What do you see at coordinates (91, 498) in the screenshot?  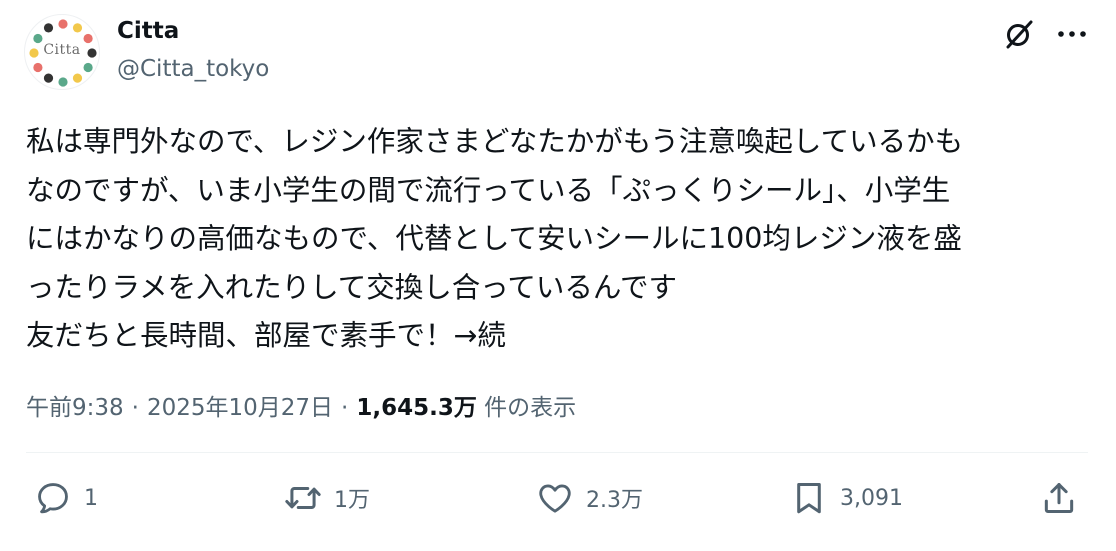 I see `reply-count: 1` at bounding box center [91, 498].